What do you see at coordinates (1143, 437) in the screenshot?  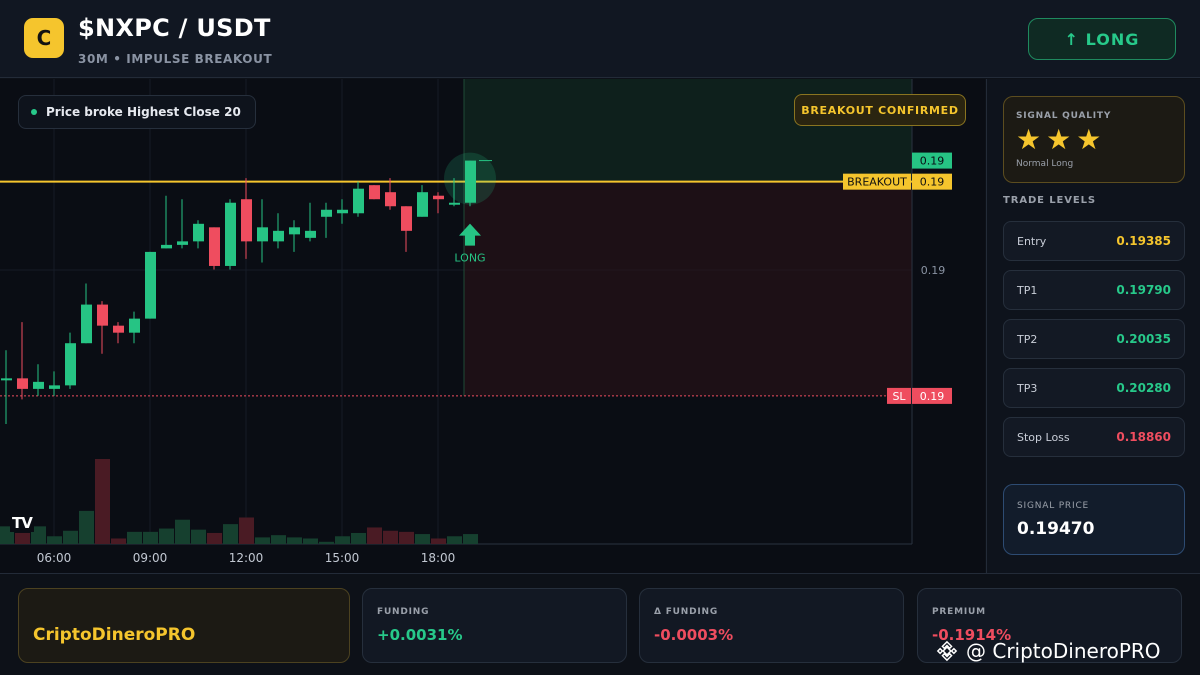 I see `level-value: 0.18860` at bounding box center [1143, 437].